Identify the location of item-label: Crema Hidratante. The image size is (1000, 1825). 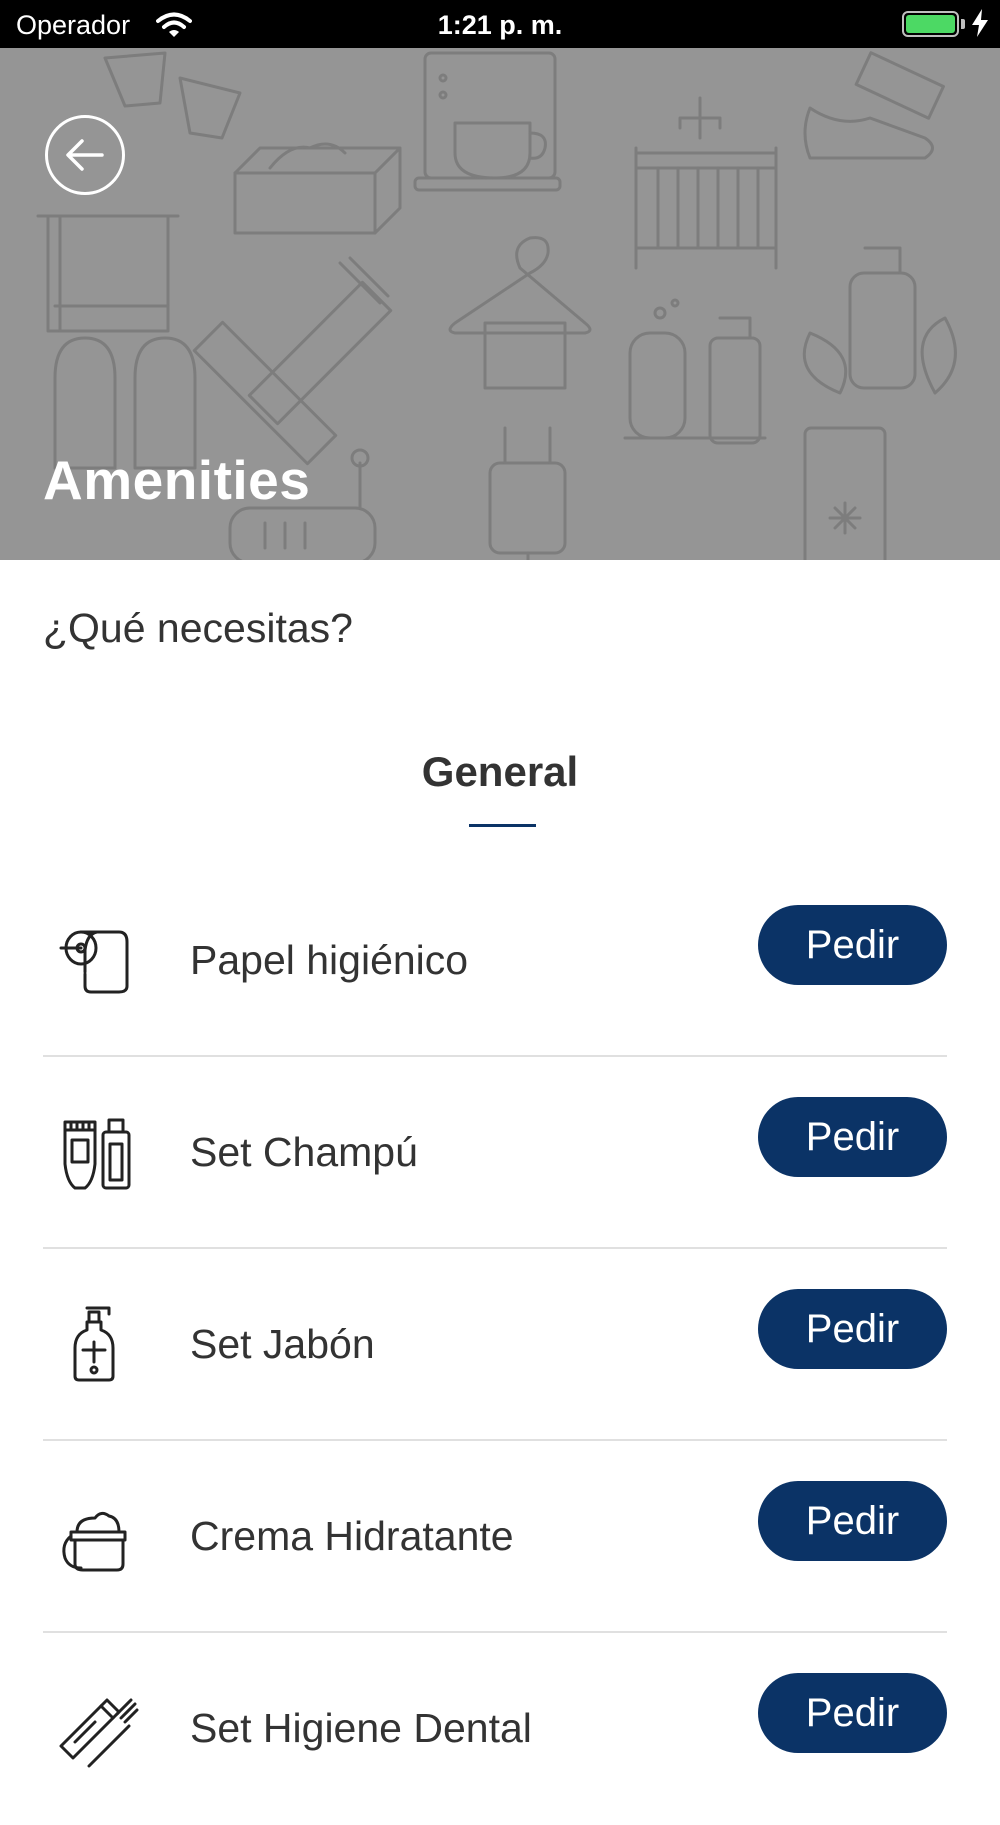
(352, 1536).